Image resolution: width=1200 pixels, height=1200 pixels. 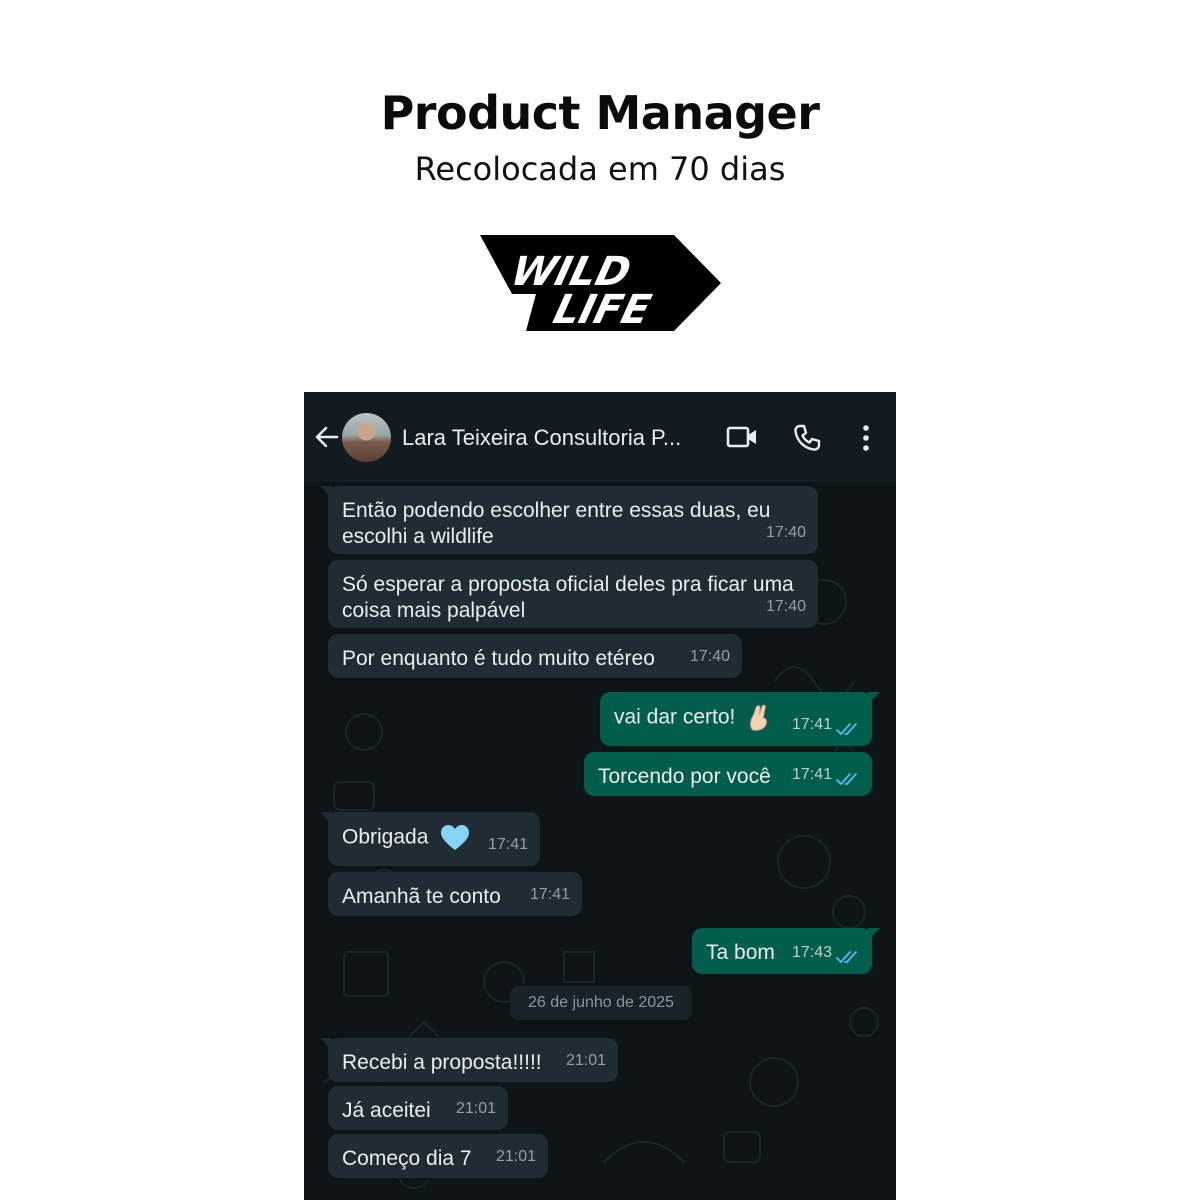 I want to click on message-incoming: Por enquanto é tudo muito etéreo 17:40, so click(x=535, y=656).